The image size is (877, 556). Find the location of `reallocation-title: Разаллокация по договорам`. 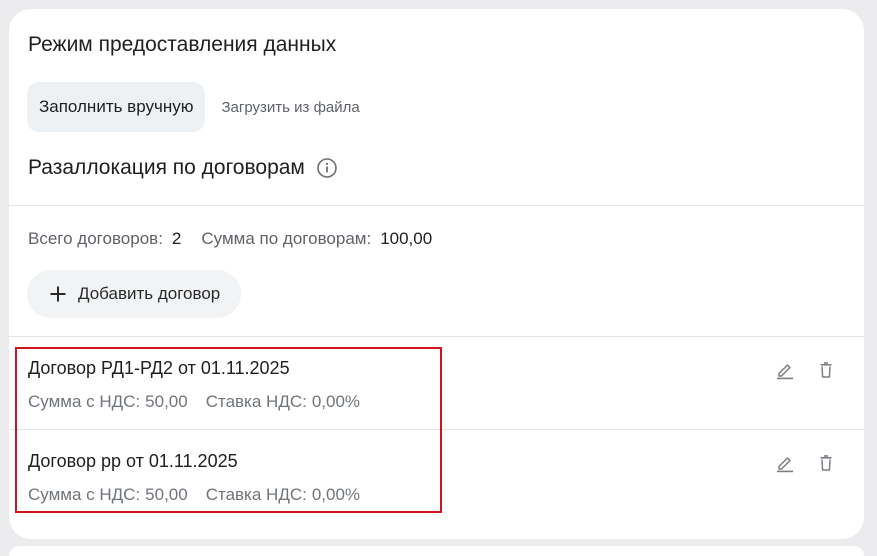

reallocation-title: Разаллокация по договорам is located at coordinates (166, 167).